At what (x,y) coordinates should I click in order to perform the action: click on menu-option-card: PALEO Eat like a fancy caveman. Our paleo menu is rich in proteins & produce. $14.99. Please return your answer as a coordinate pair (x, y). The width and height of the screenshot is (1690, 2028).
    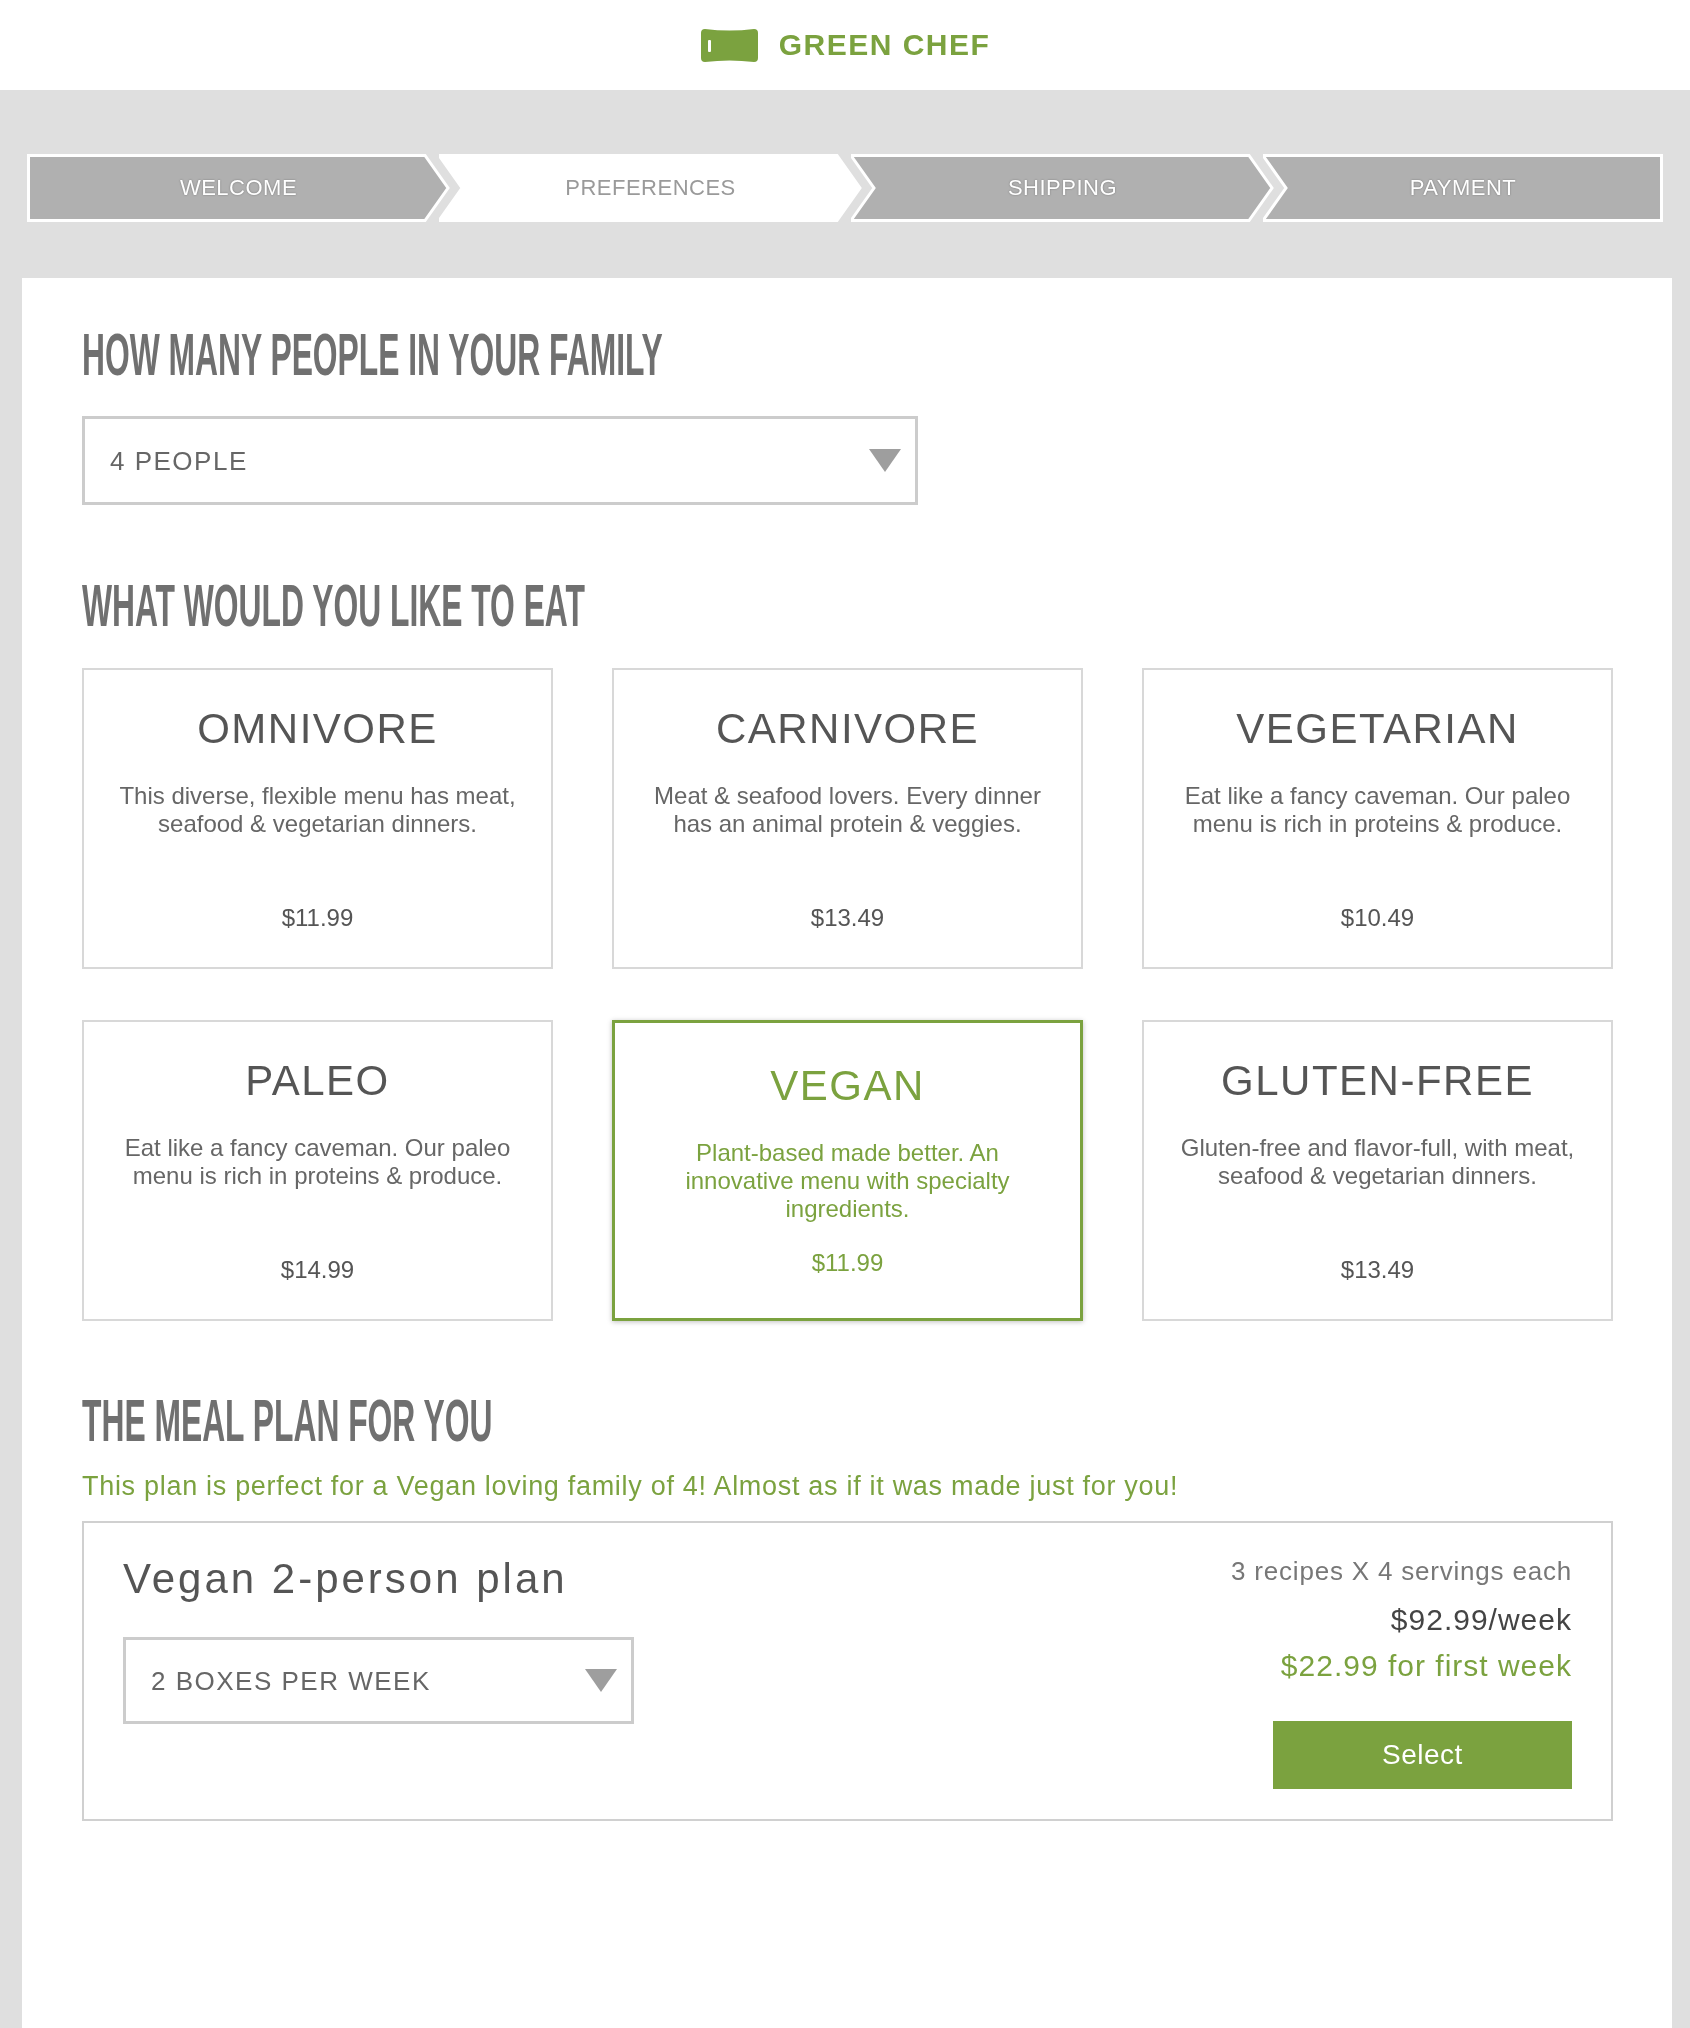
    Looking at the image, I should click on (317, 1170).